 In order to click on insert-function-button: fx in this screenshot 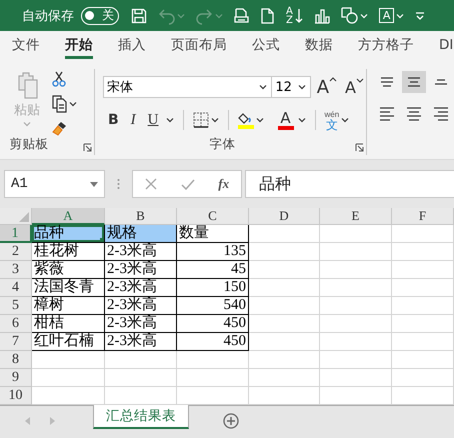, I will do `click(224, 184)`.